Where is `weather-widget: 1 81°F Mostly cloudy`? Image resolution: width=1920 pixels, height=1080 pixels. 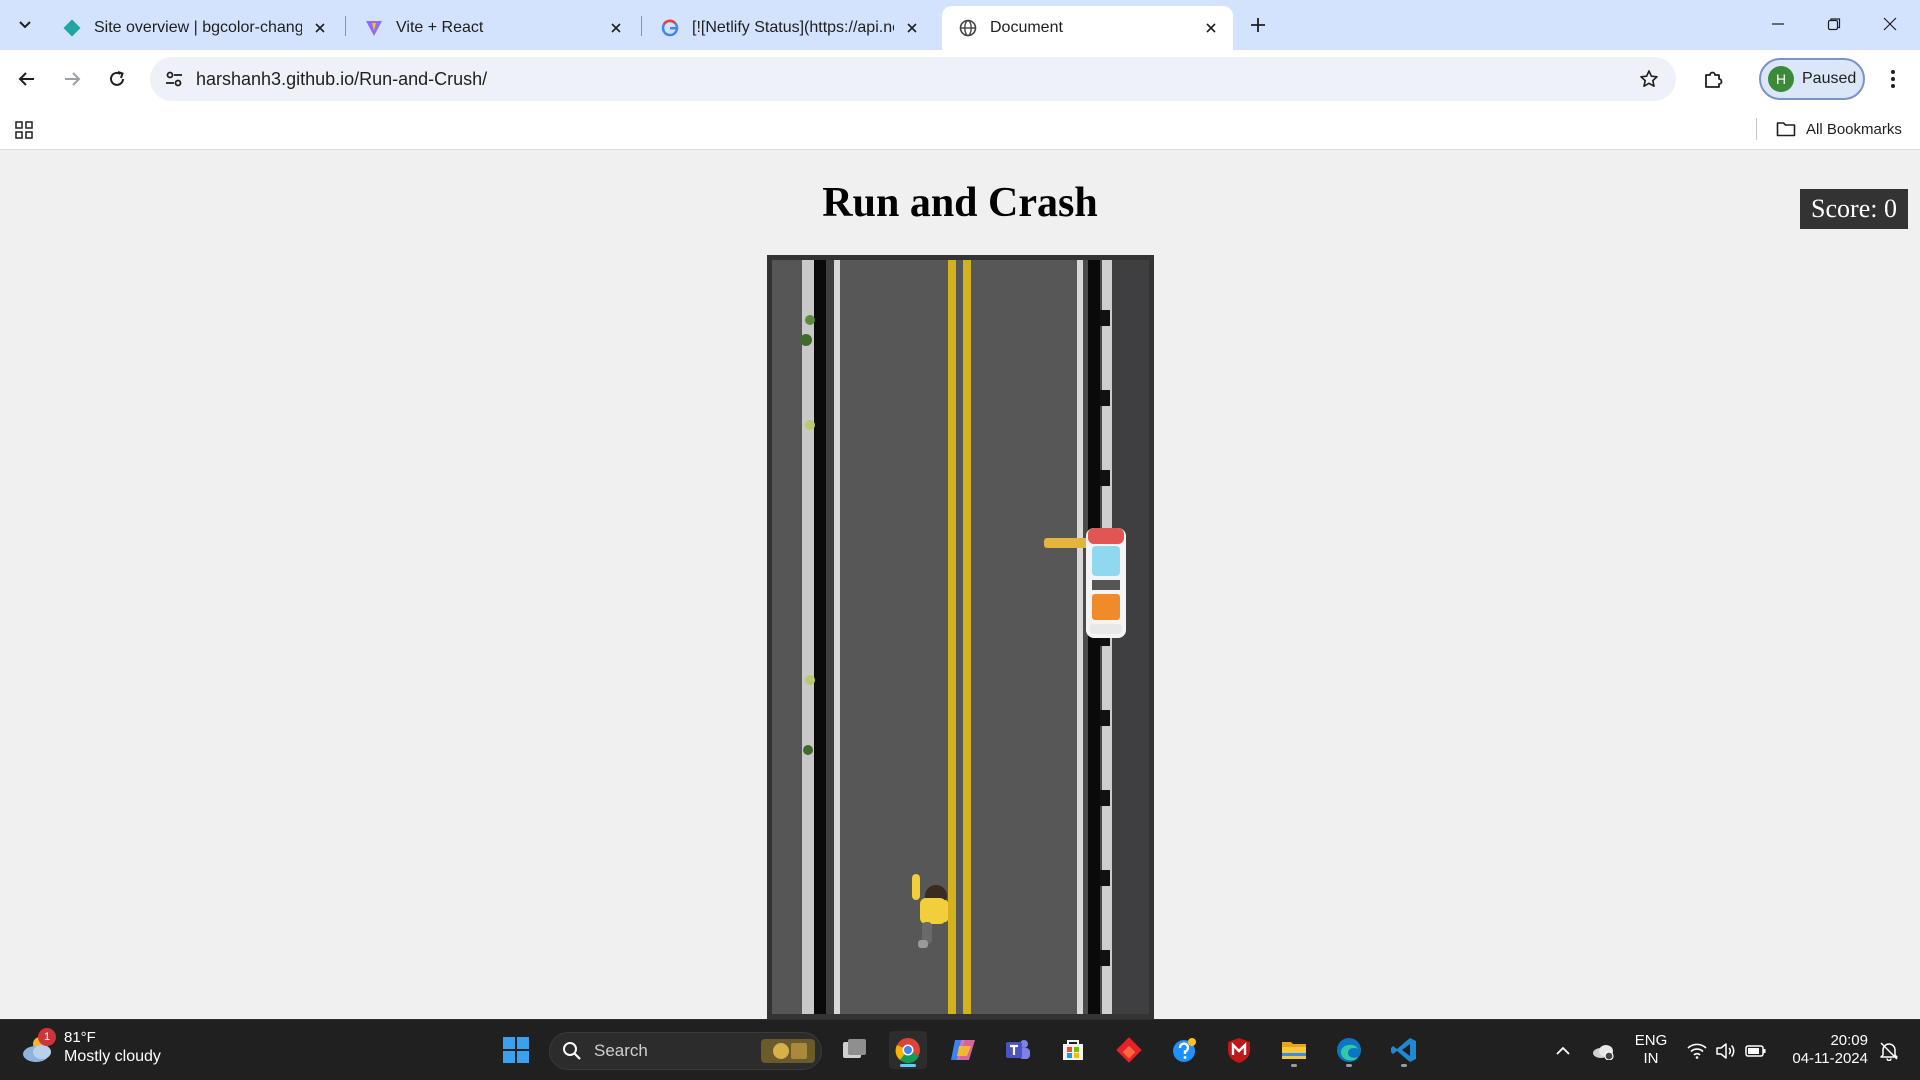
weather-widget: 1 81°F Mostly cloudy is located at coordinates (90, 1047).